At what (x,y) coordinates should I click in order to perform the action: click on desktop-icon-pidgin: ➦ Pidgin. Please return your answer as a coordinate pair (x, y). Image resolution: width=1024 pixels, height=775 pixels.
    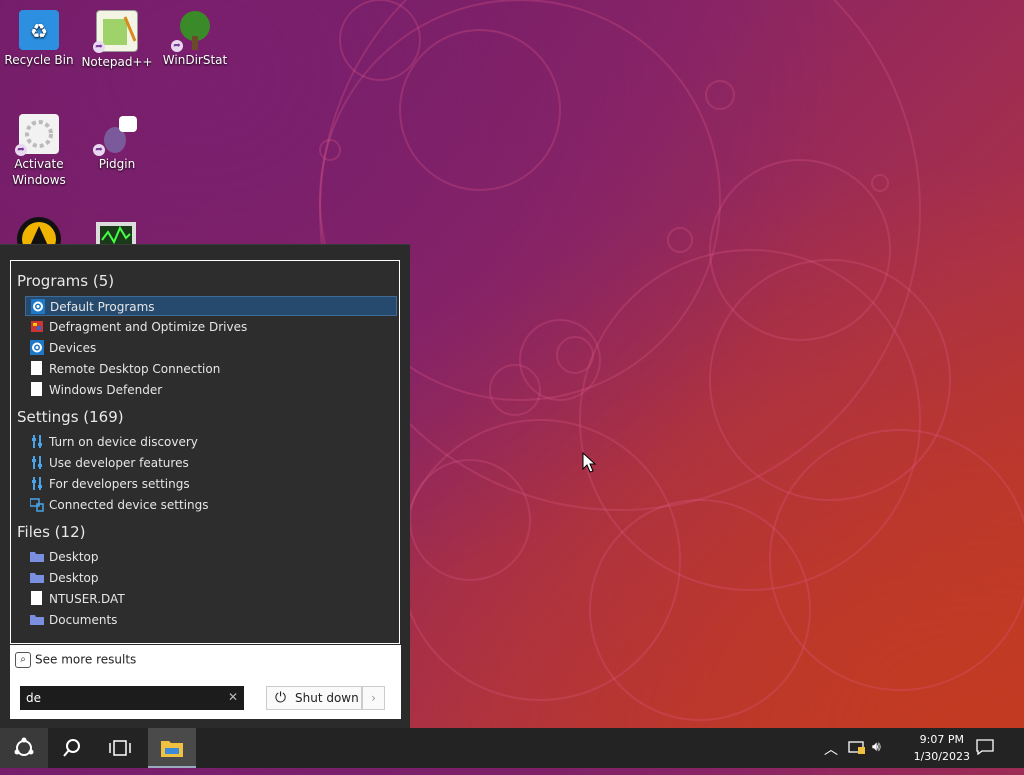
    Looking at the image, I should click on (117, 140).